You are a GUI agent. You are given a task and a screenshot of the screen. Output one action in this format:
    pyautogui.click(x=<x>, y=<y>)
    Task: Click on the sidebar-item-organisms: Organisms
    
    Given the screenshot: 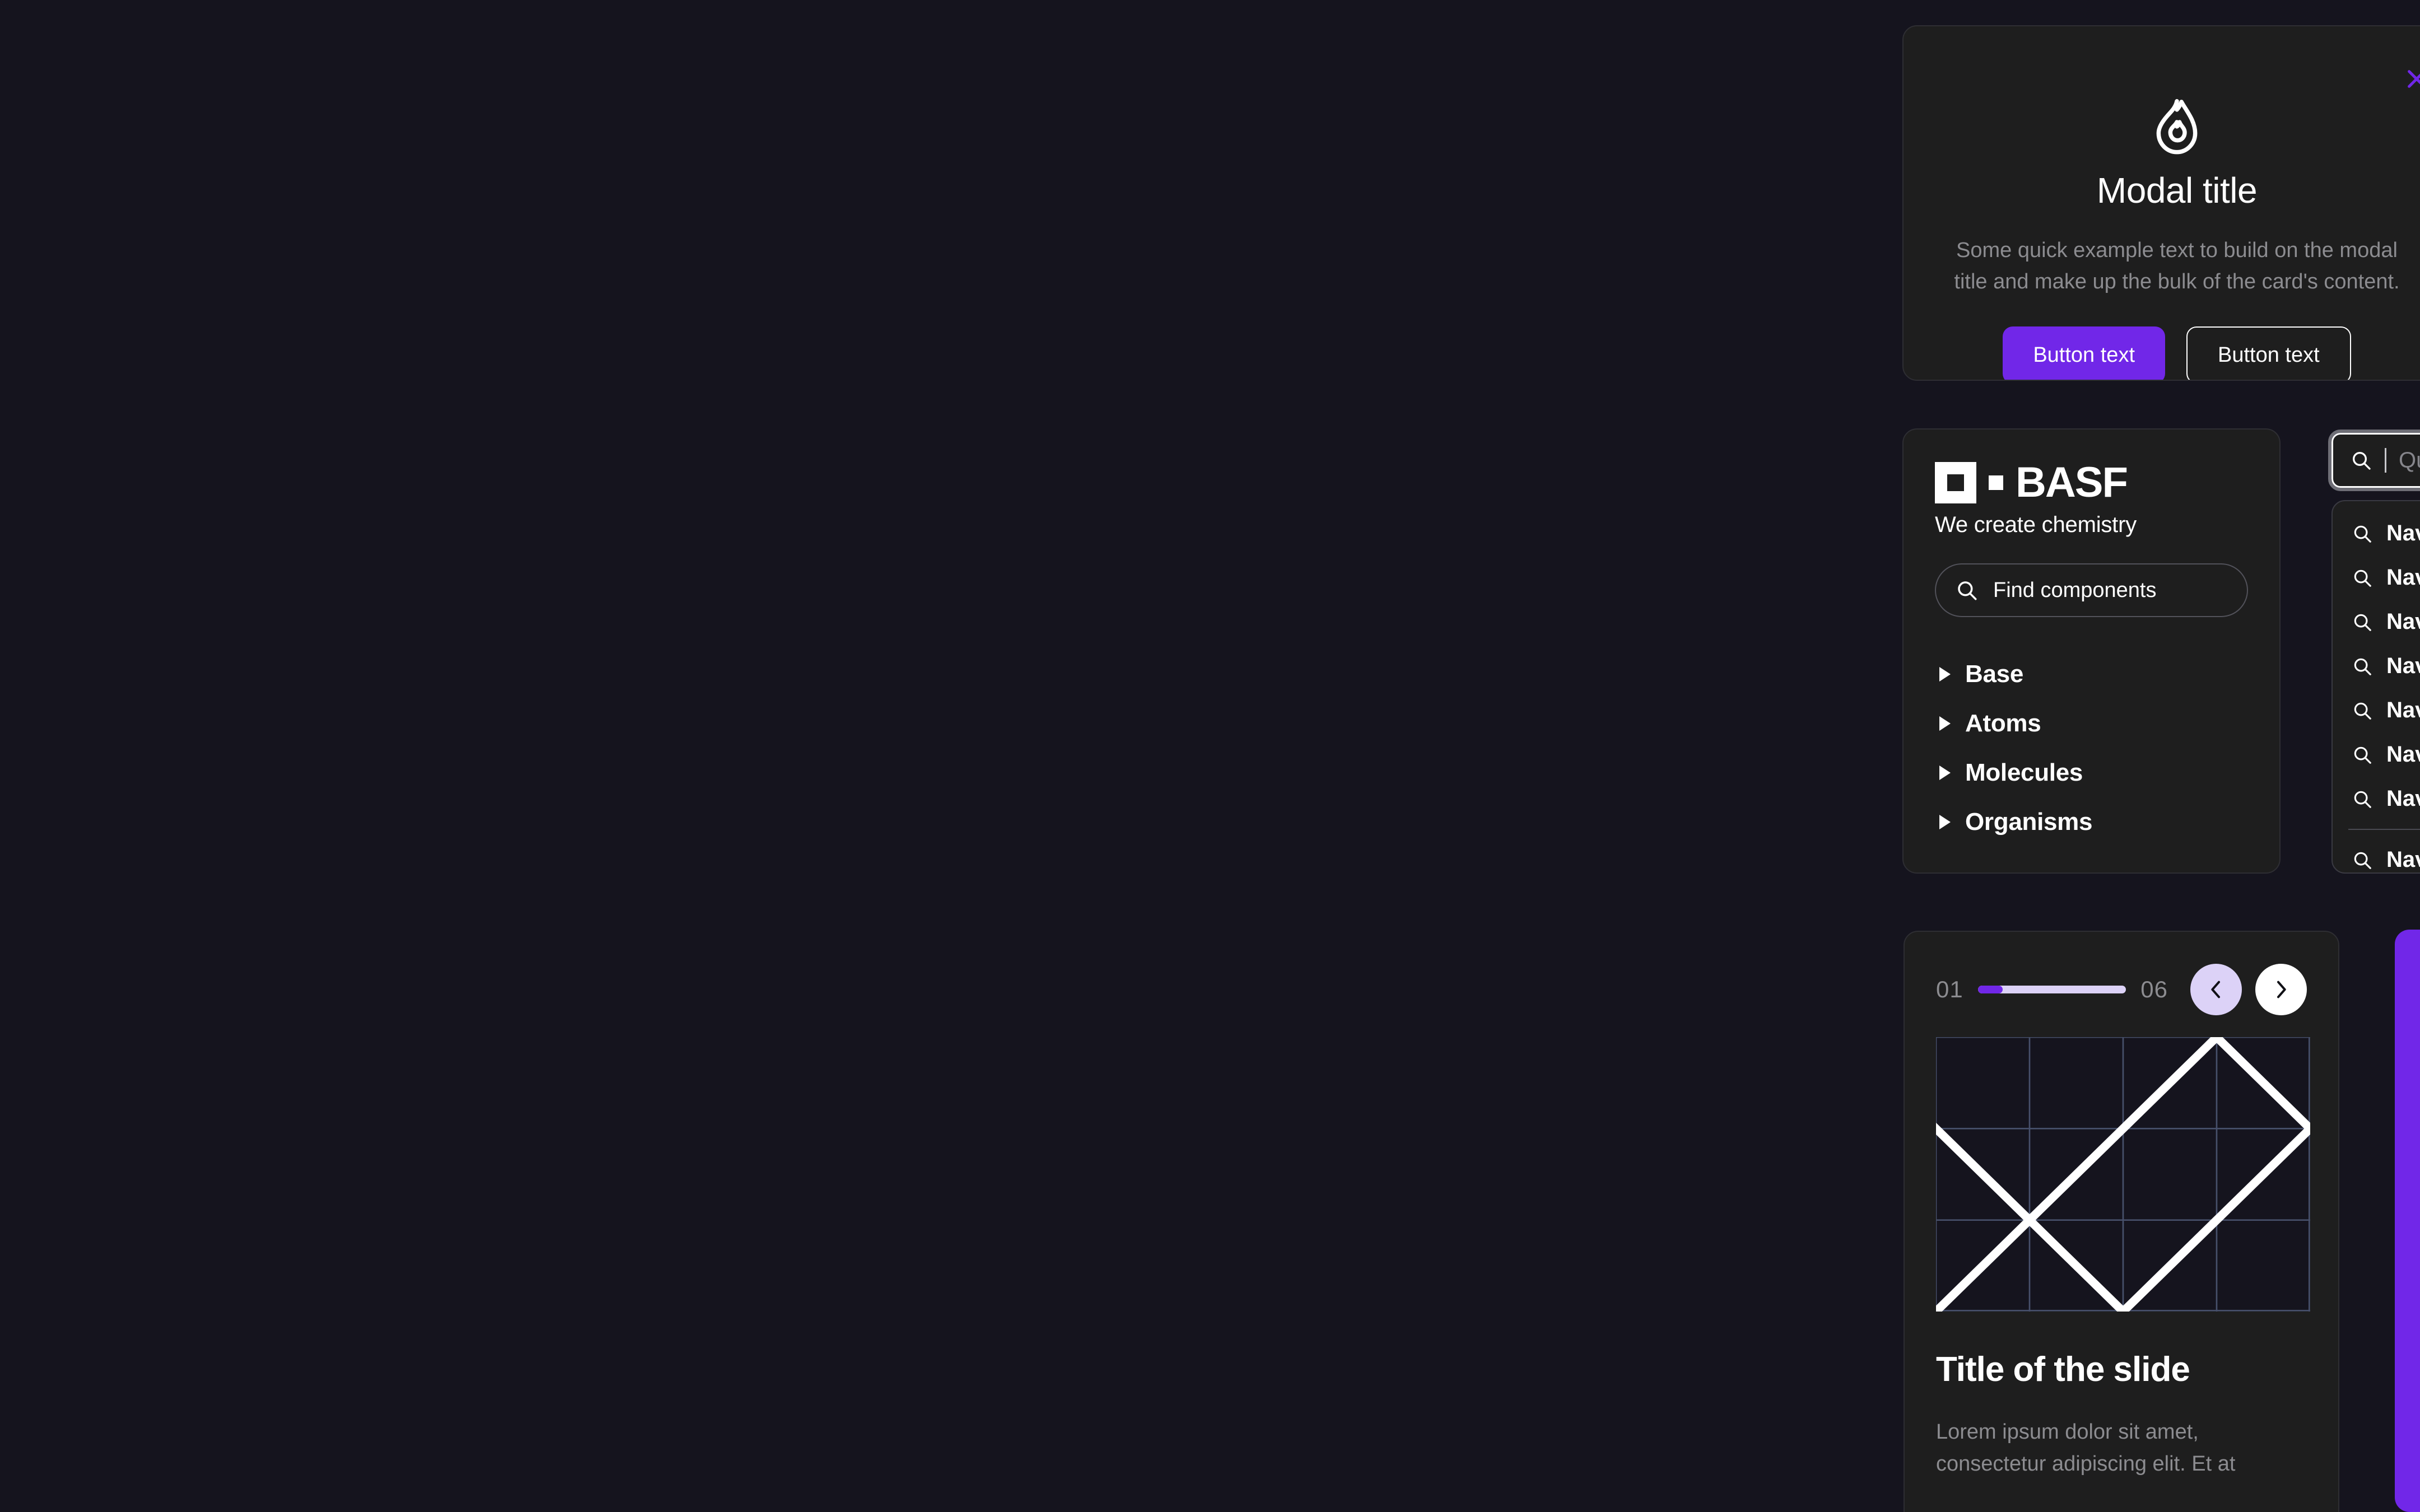 What is the action you would take?
    pyautogui.click(x=2092, y=822)
    